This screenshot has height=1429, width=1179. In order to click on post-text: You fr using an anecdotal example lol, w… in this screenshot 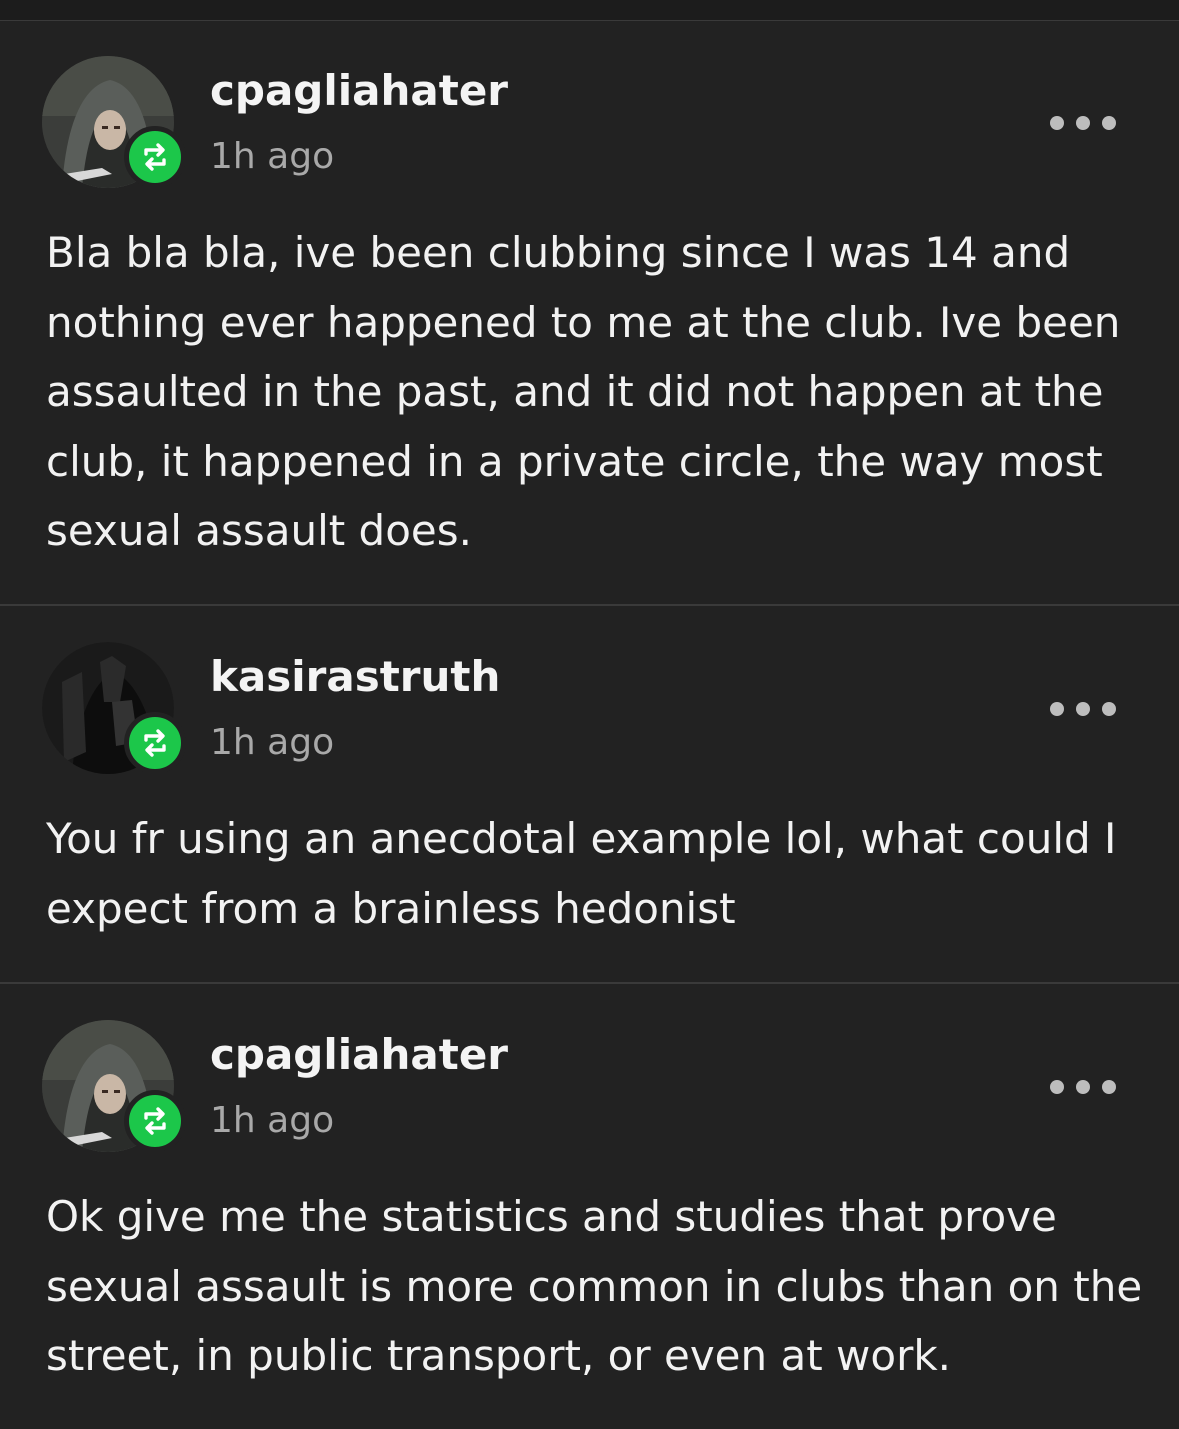, I will do `click(581, 873)`.